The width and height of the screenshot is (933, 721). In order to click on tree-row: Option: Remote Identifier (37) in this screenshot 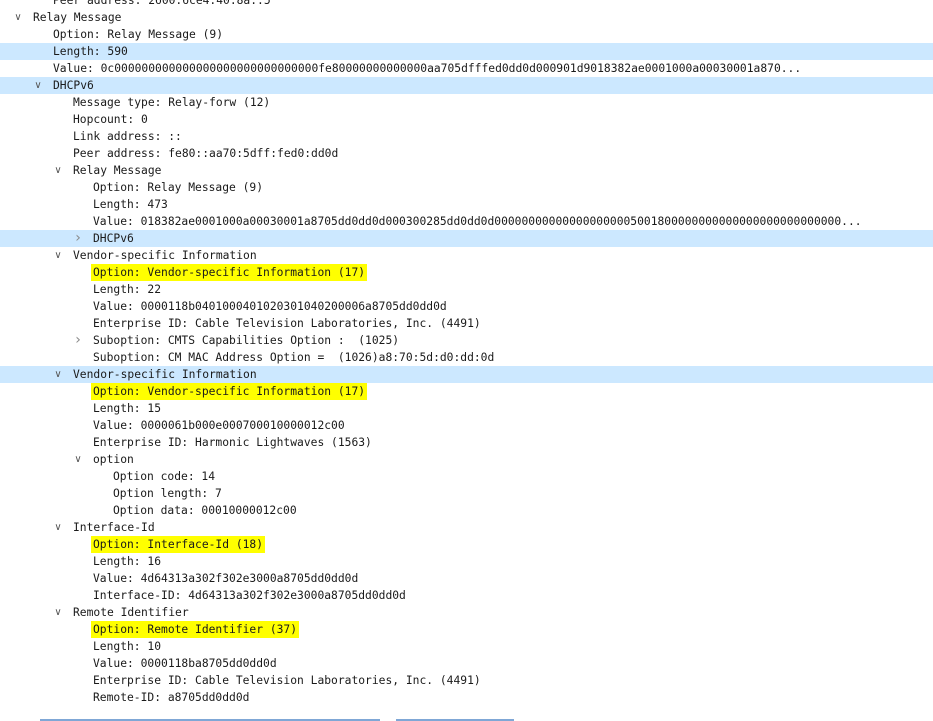, I will do `click(466, 629)`.